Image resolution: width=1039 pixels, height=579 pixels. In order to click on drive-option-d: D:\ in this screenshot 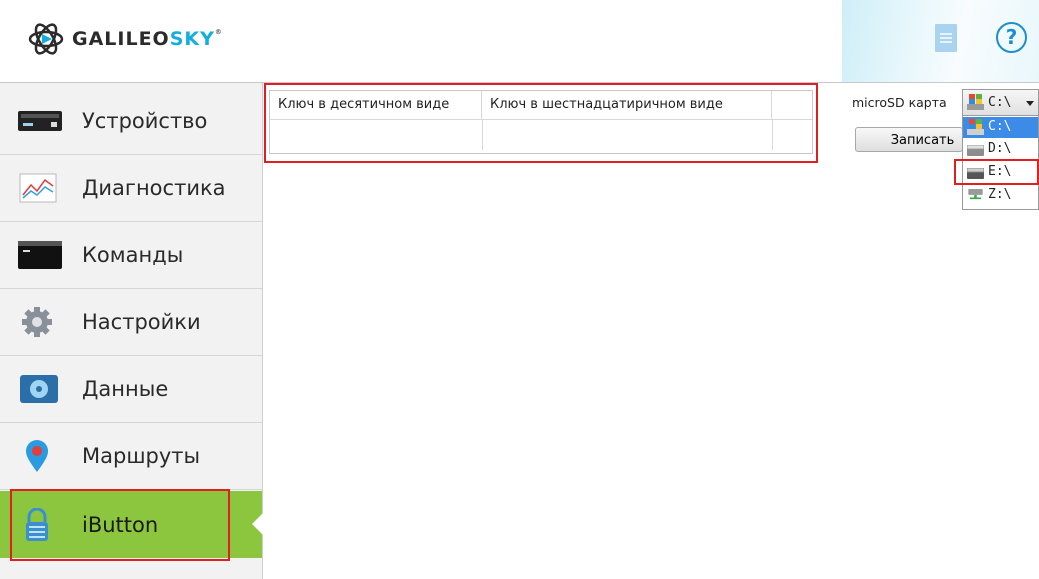, I will do `click(1000, 149)`.